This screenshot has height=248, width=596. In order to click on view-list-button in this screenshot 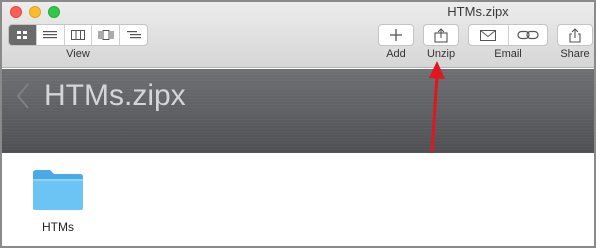, I will do `click(51, 35)`.